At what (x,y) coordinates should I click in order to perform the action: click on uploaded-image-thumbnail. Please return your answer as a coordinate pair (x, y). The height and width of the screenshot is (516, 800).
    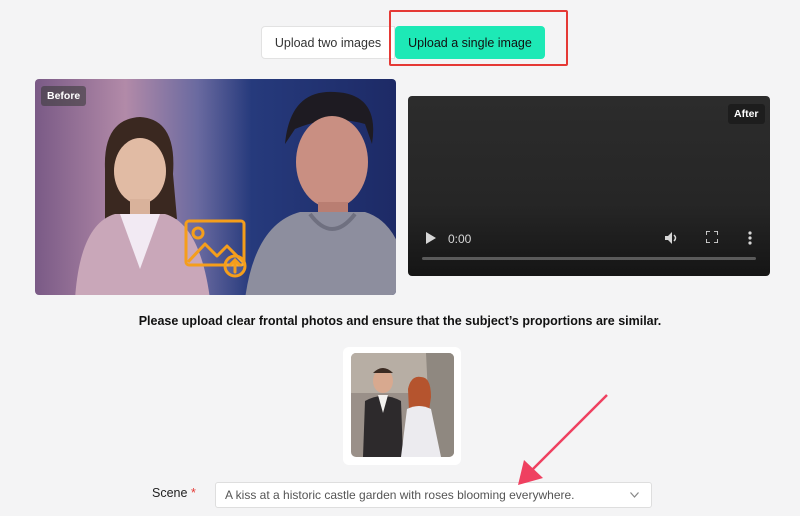
    Looking at the image, I should click on (402, 406).